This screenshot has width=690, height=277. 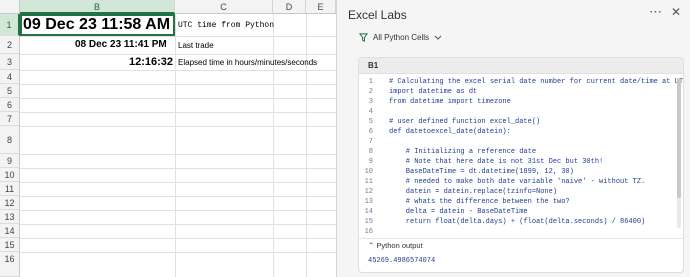 What do you see at coordinates (97, 7) in the screenshot?
I see `column-header-b: B` at bounding box center [97, 7].